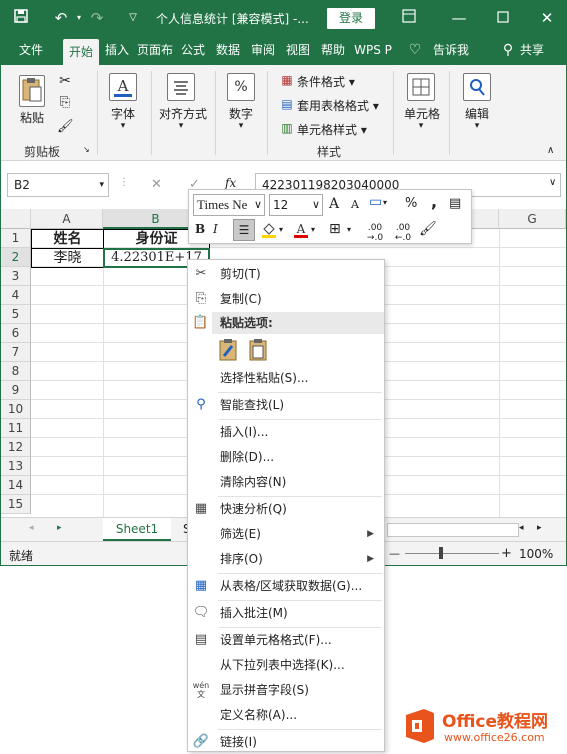  What do you see at coordinates (16, 409) in the screenshot?
I see `row-header: 10` at bounding box center [16, 409].